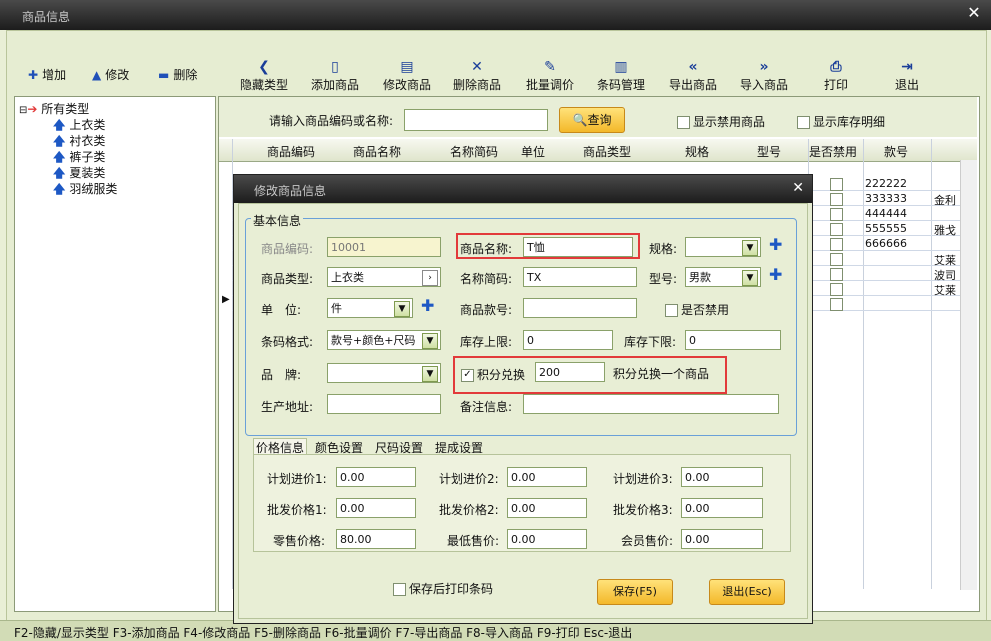 The width and height of the screenshot is (991, 641). Describe the element at coordinates (599, 120) in the screenshot. I see `query-label: 查询` at that location.